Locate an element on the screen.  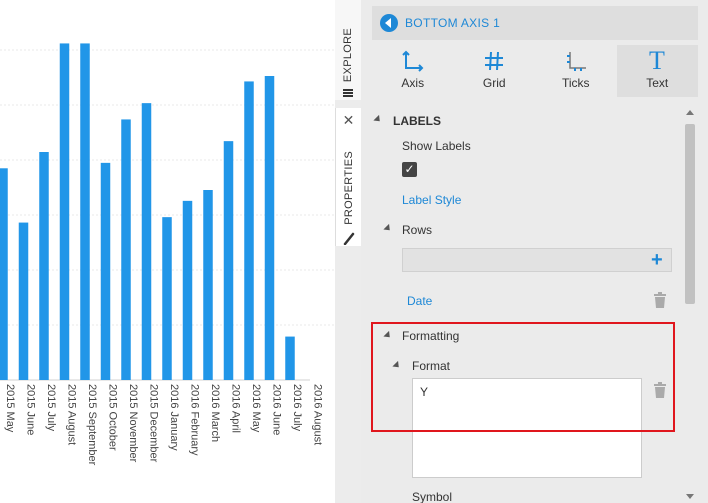
x-tick-label: 2015 November is located at coordinates (133, 423).